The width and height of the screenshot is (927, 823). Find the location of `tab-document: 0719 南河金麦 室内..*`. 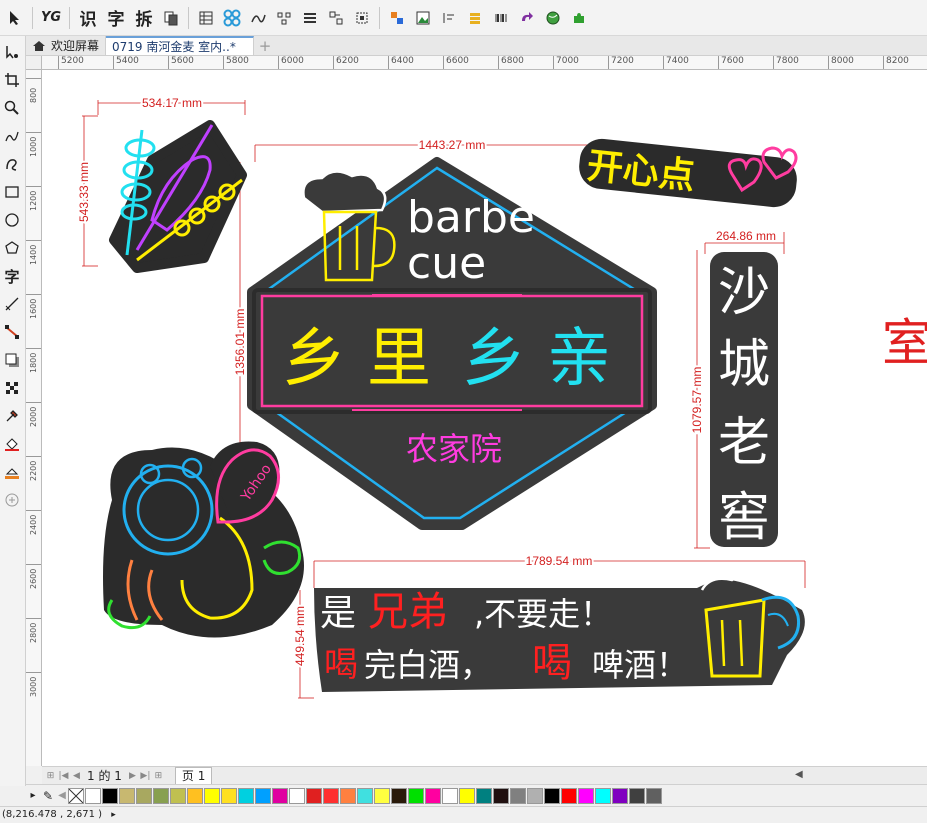

tab-document: 0719 南河金麦 室内..* is located at coordinates (180, 45).